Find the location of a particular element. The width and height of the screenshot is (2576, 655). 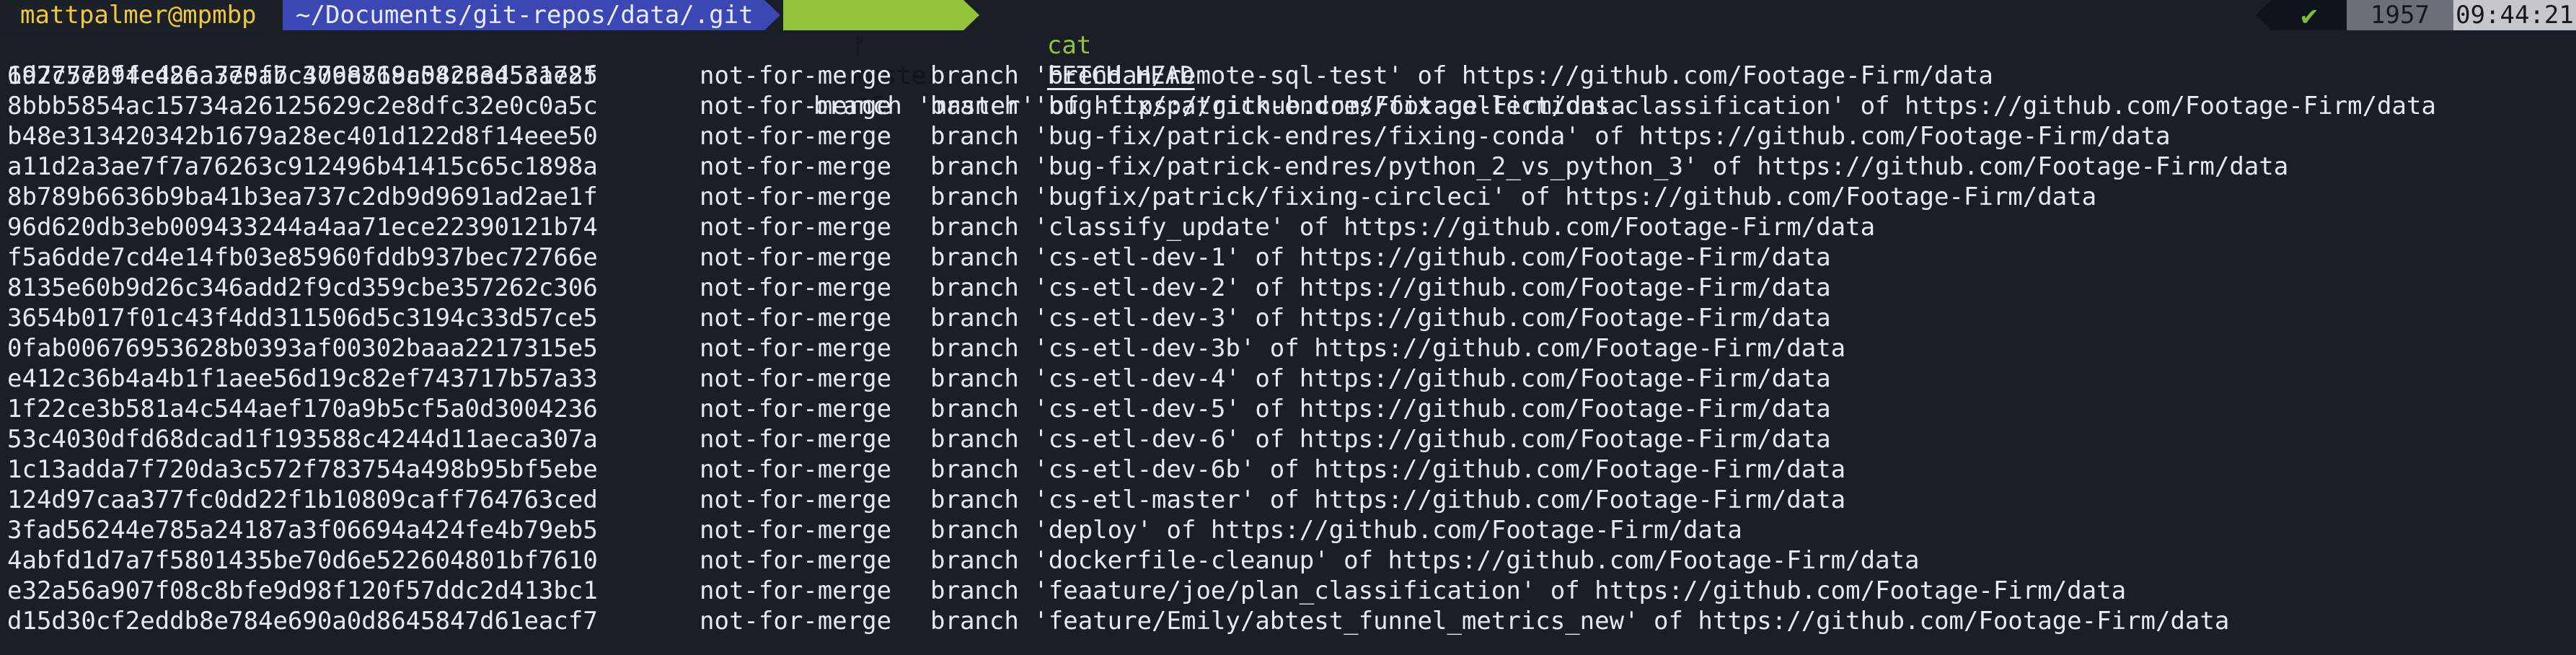

commit-hash: 1f22ce3b581a4c544aef170a9b5cf5a0d3004236 is located at coordinates (302, 409).